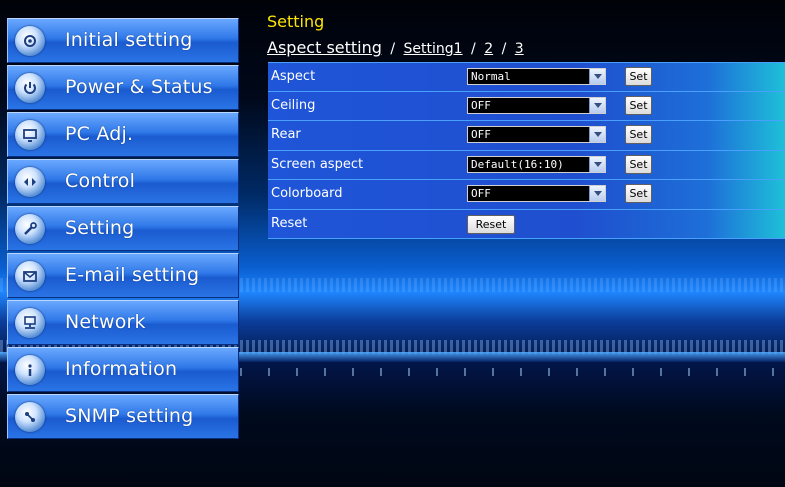 The image size is (785, 487). Describe the element at coordinates (132, 275) in the screenshot. I see `sidebar-item-label: E-mail setting` at that location.